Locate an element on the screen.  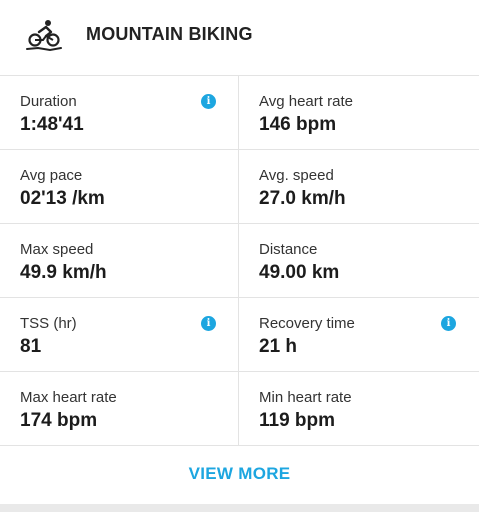
mountain-biking-icon is located at coordinates (44, 36).